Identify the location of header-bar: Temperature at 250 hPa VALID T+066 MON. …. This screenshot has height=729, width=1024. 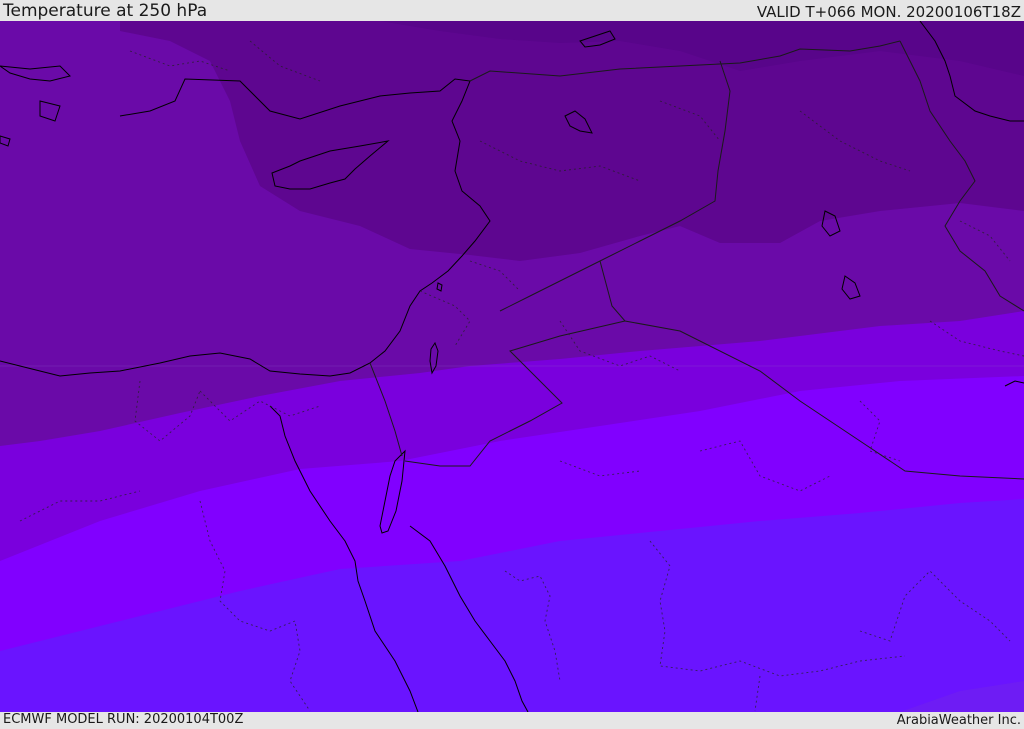
(512, 10).